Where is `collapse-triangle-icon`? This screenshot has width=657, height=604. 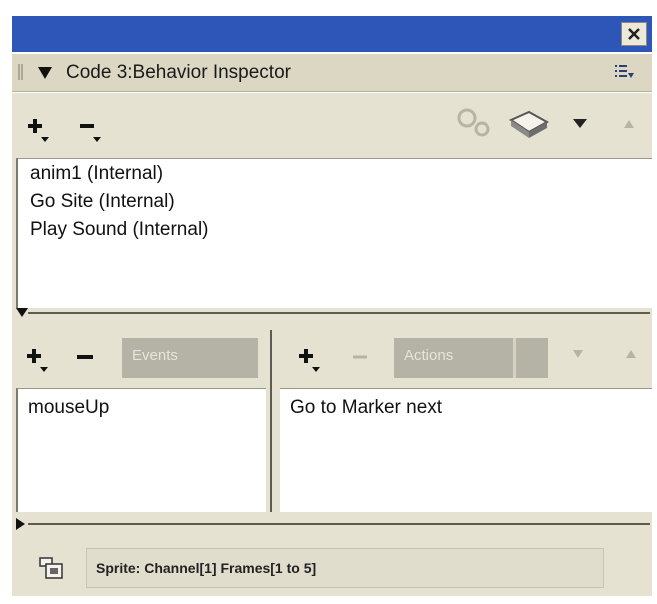
collapse-triangle-icon is located at coordinates (45, 73).